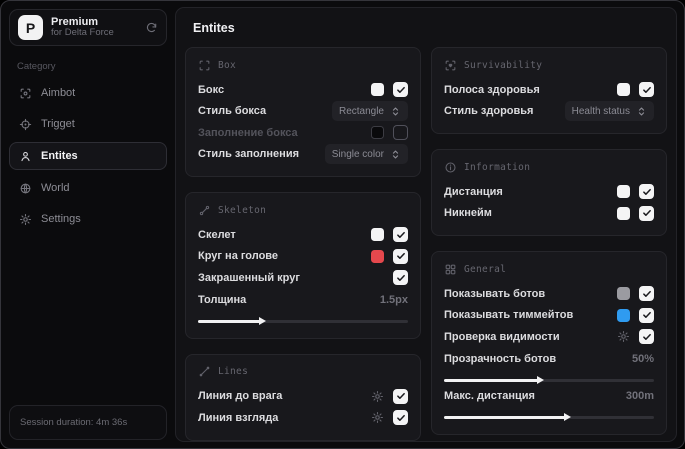 This screenshot has width=685, height=449. What do you see at coordinates (238, 417) in the screenshot?
I see `row-label: Линия взгляда` at bounding box center [238, 417].